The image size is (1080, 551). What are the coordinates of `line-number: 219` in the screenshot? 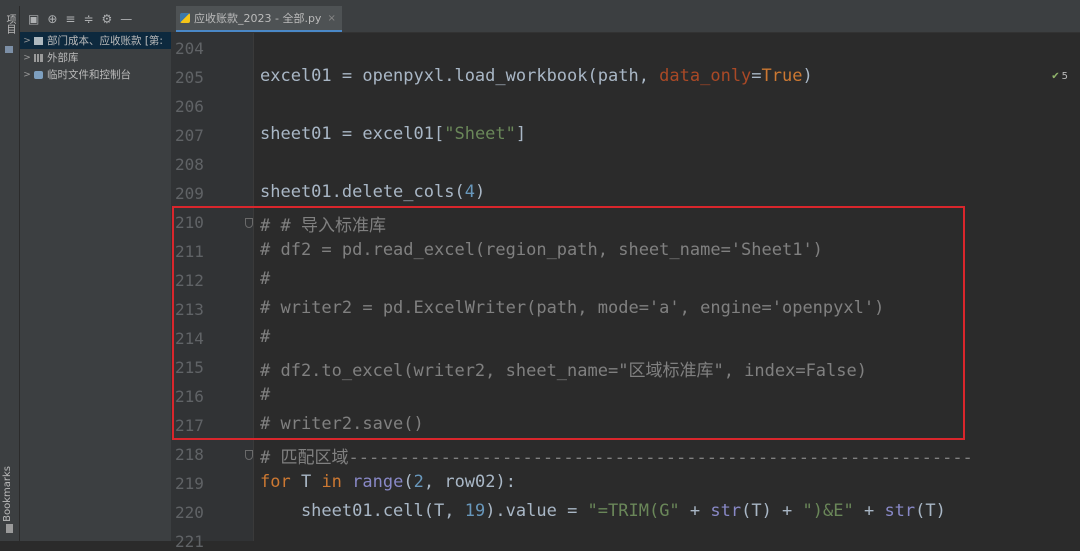 It's located at (189, 483).